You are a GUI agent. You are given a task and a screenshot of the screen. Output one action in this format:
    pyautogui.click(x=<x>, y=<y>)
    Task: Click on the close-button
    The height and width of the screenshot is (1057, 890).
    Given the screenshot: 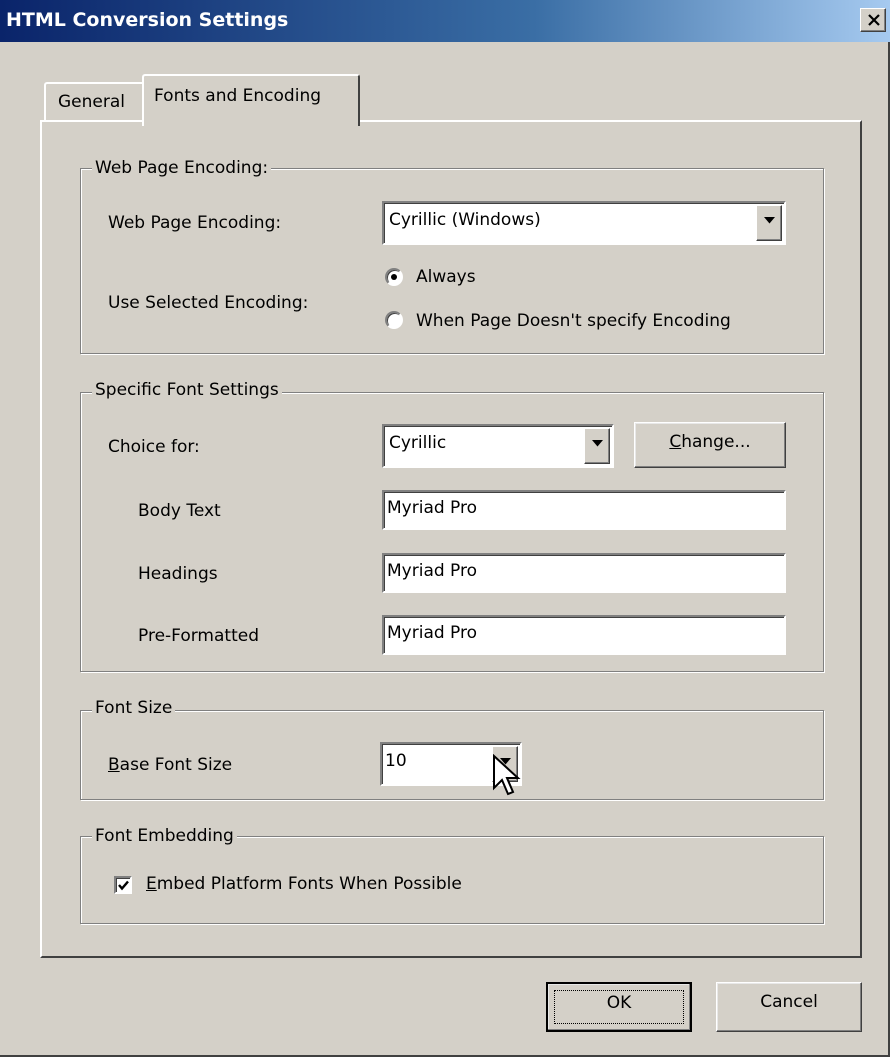 What is the action you would take?
    pyautogui.click(x=873, y=20)
    